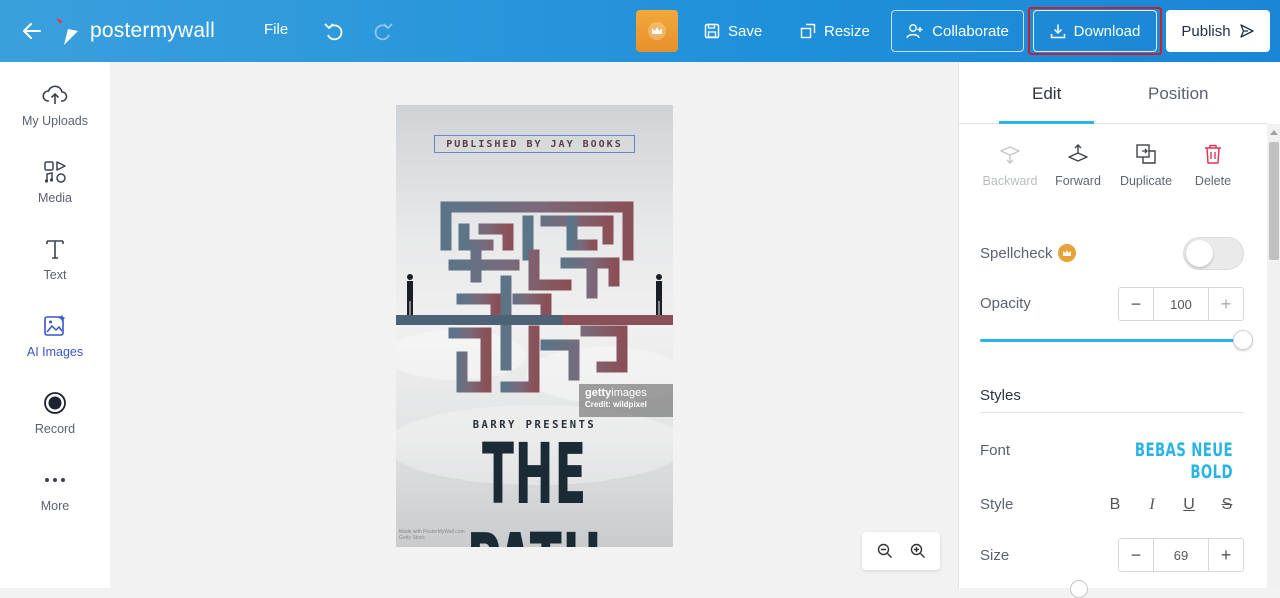 The image size is (1280, 598). What do you see at coordinates (32, 31) in the screenshot?
I see `back-arrow-icon` at bounding box center [32, 31].